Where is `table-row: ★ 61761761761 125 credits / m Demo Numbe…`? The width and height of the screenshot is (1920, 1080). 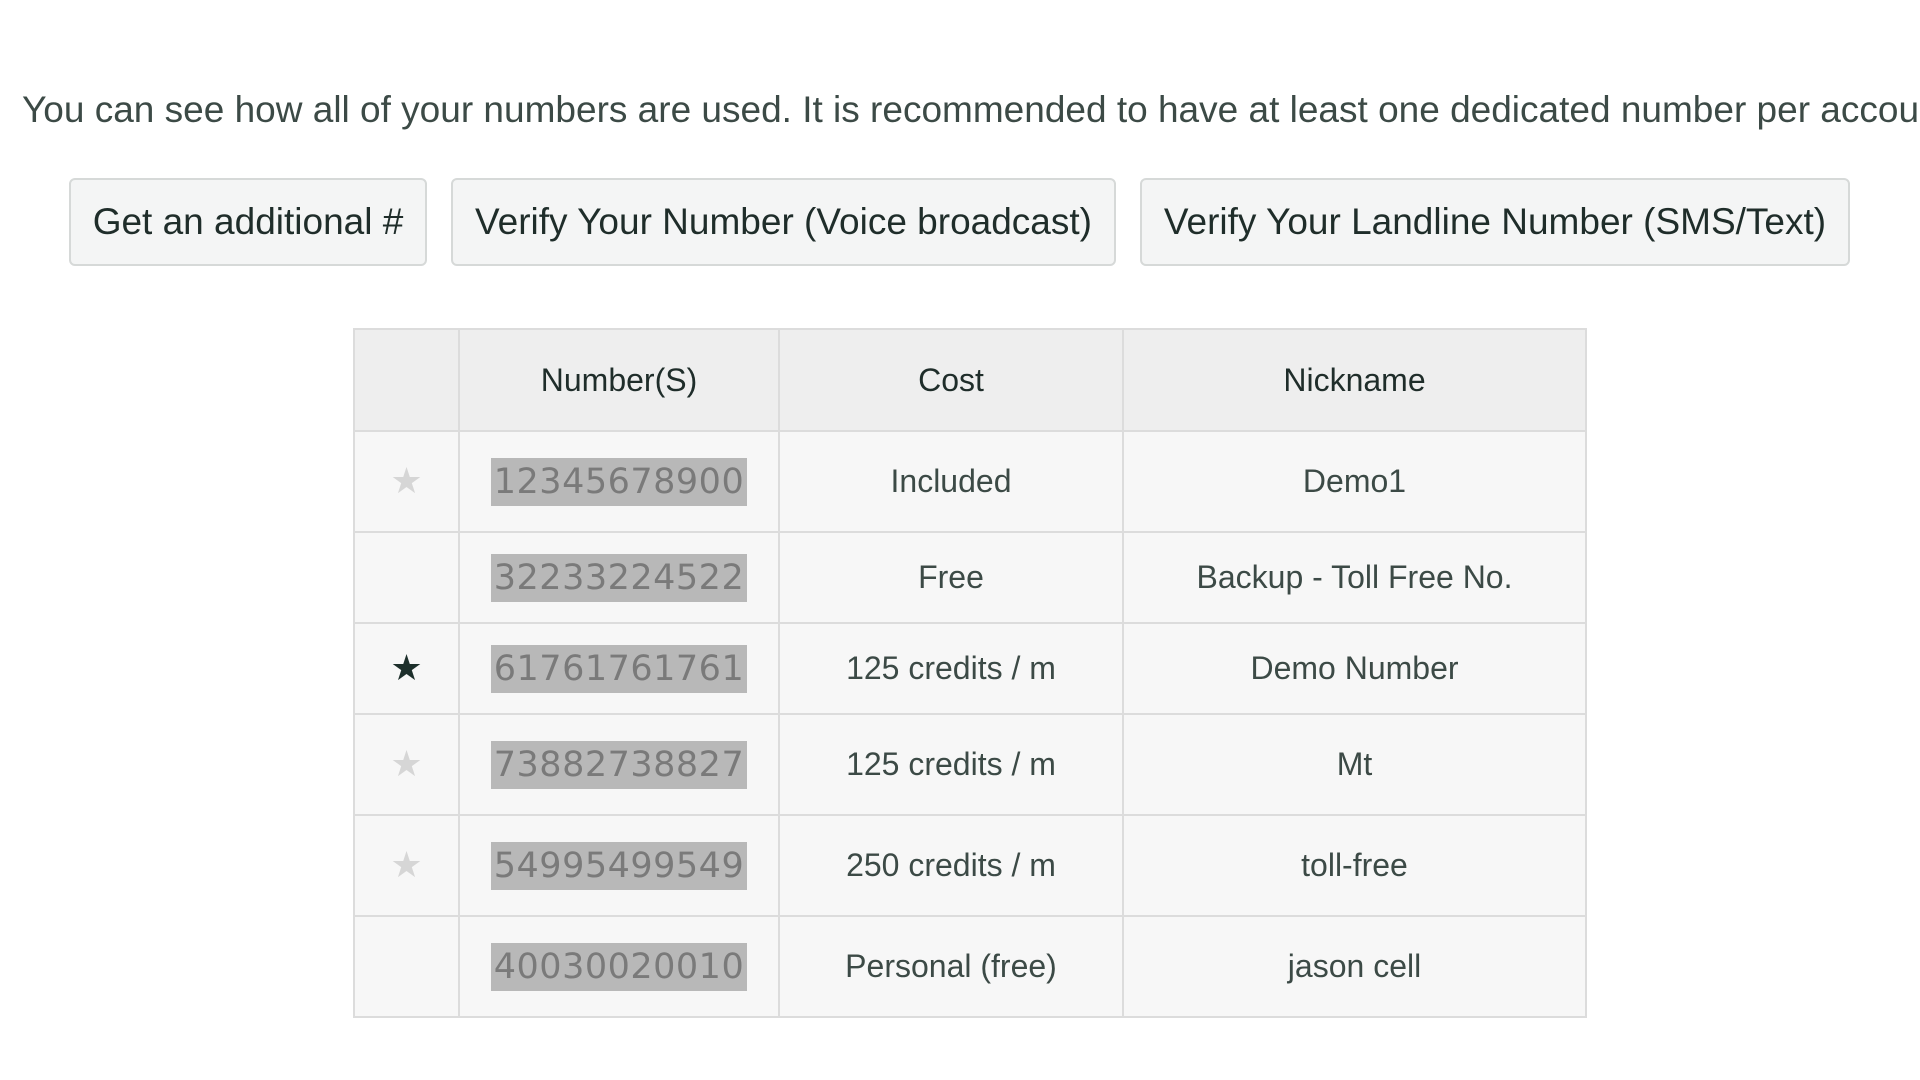
table-row: ★ 61761761761 125 credits / m Demo Numbe… is located at coordinates (970, 668).